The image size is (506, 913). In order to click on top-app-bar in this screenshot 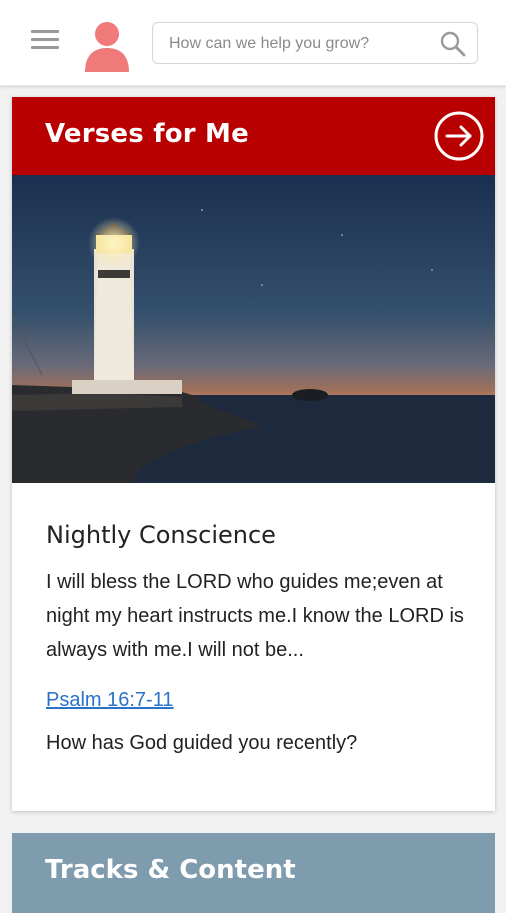, I will do `click(253, 43)`.